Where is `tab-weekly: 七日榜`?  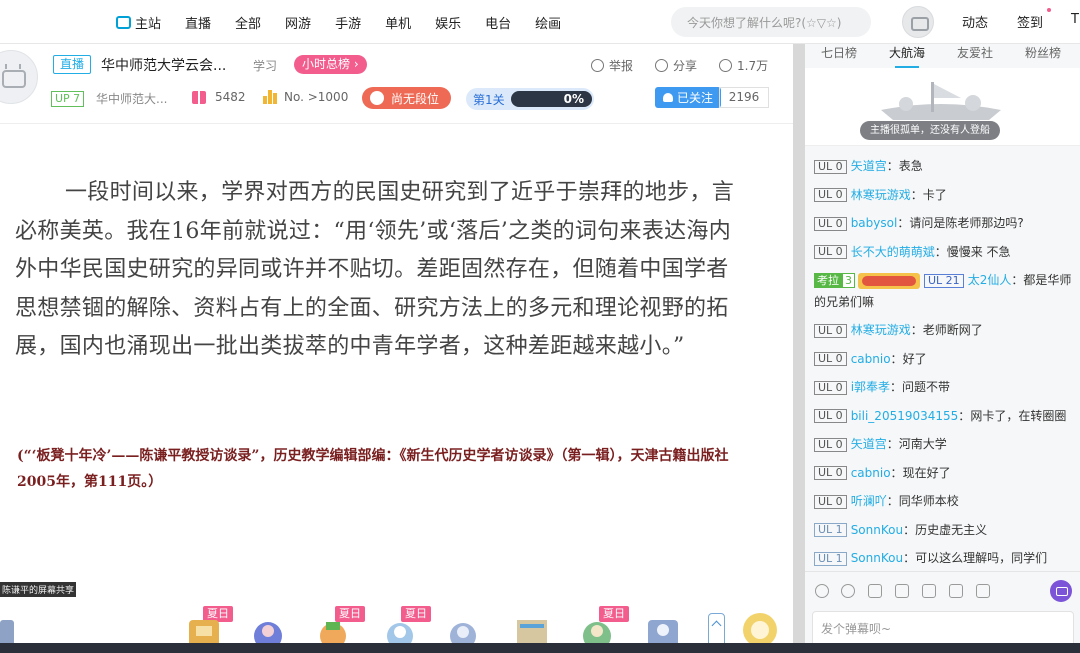
tab-weekly: 七日榜 is located at coordinates (839, 56).